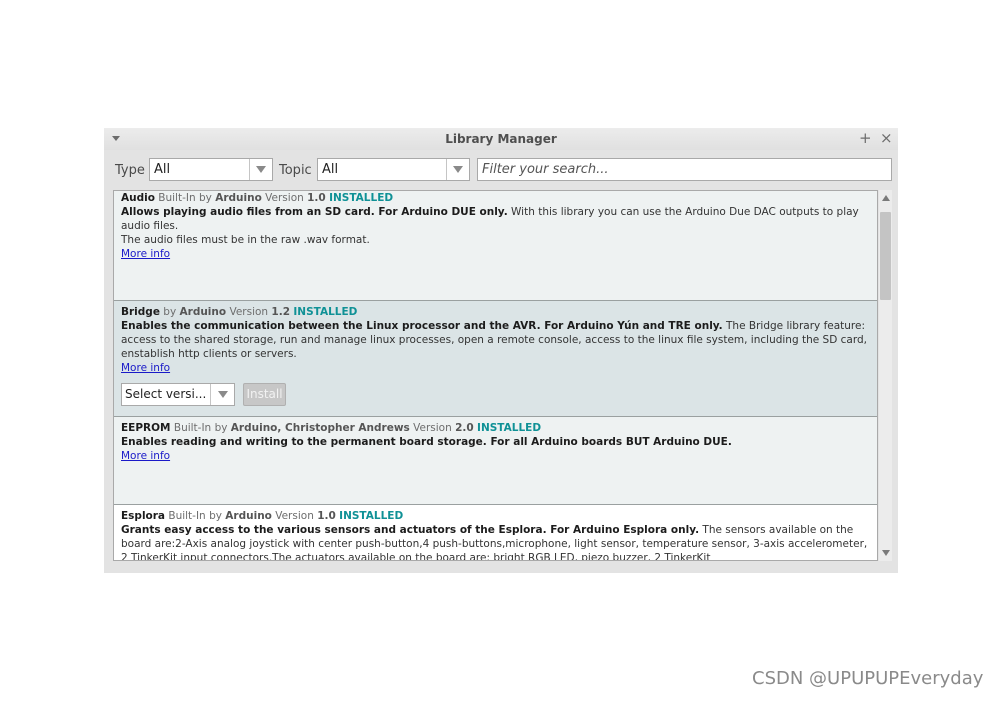  I want to click on title-bar: Library Manager + ×, so click(501, 139).